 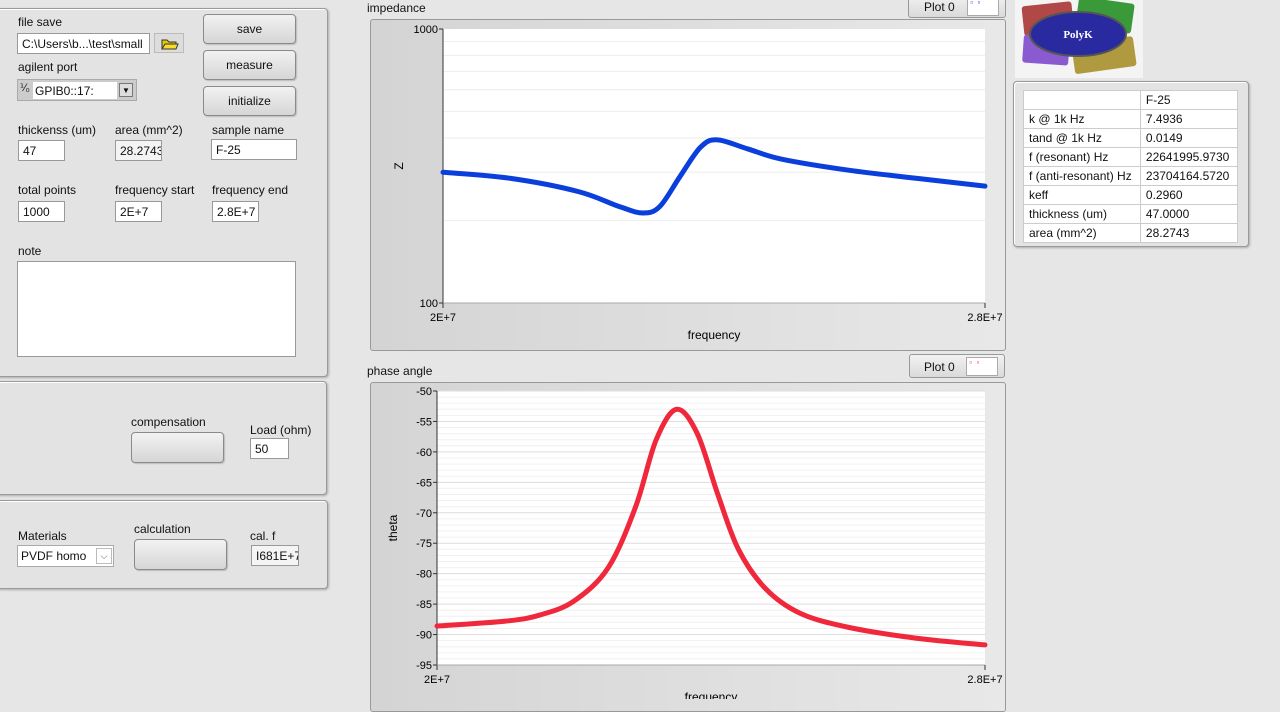 I want to click on row-name: area (mm^2), so click(x=1082, y=233).